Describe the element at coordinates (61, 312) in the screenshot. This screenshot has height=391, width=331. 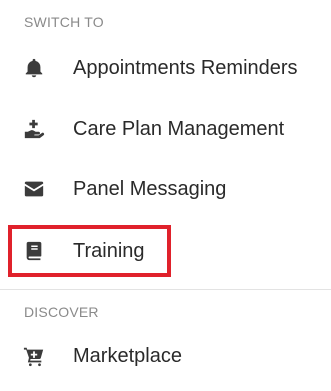
I see `discover-header: DISCOVER` at that location.